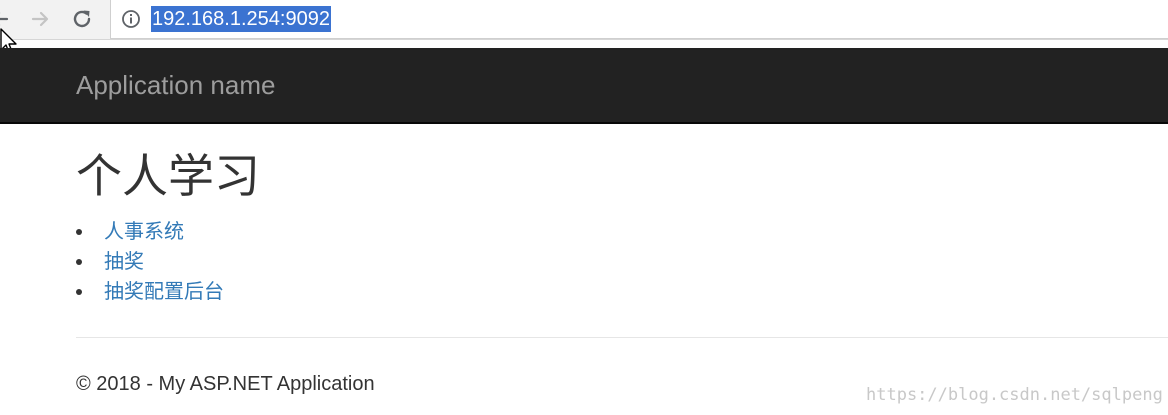 The height and width of the screenshot is (415, 1168). I want to click on list-item: 抽奖配置后台, so click(150, 291).